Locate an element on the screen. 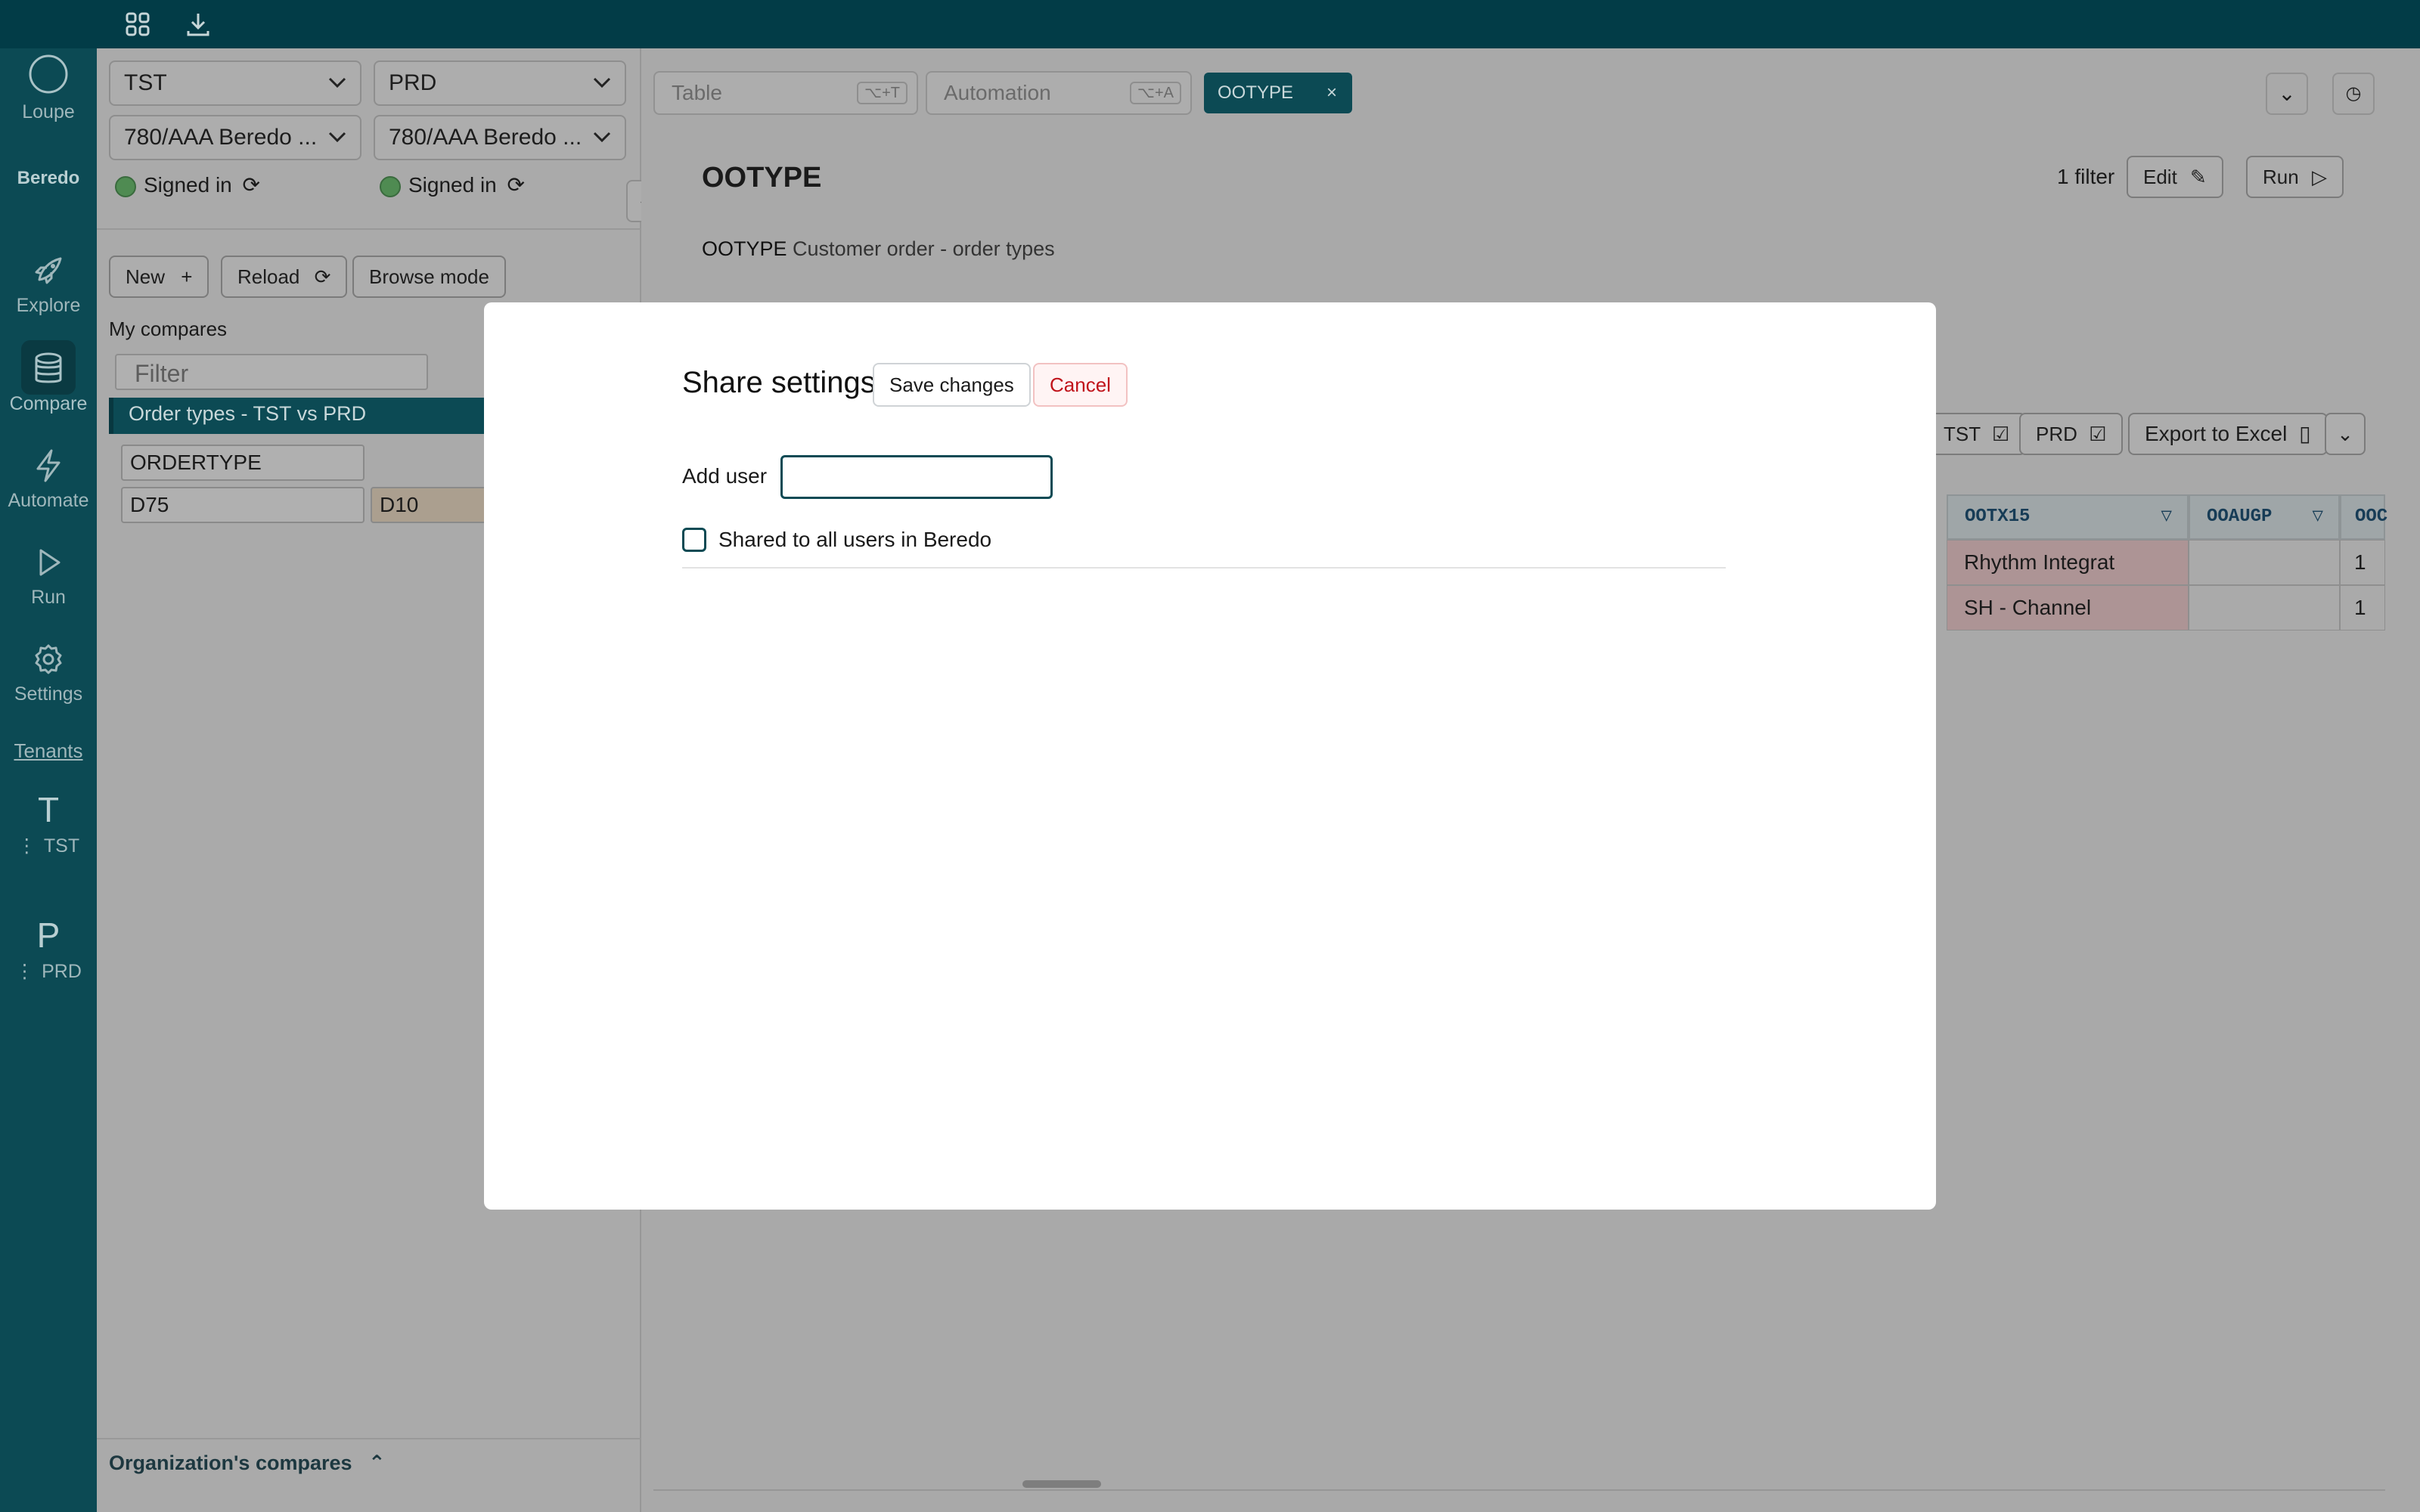 Image resolution: width=2420 pixels, height=1512 pixels. column-title: OOAUGP is located at coordinates (2240, 517).